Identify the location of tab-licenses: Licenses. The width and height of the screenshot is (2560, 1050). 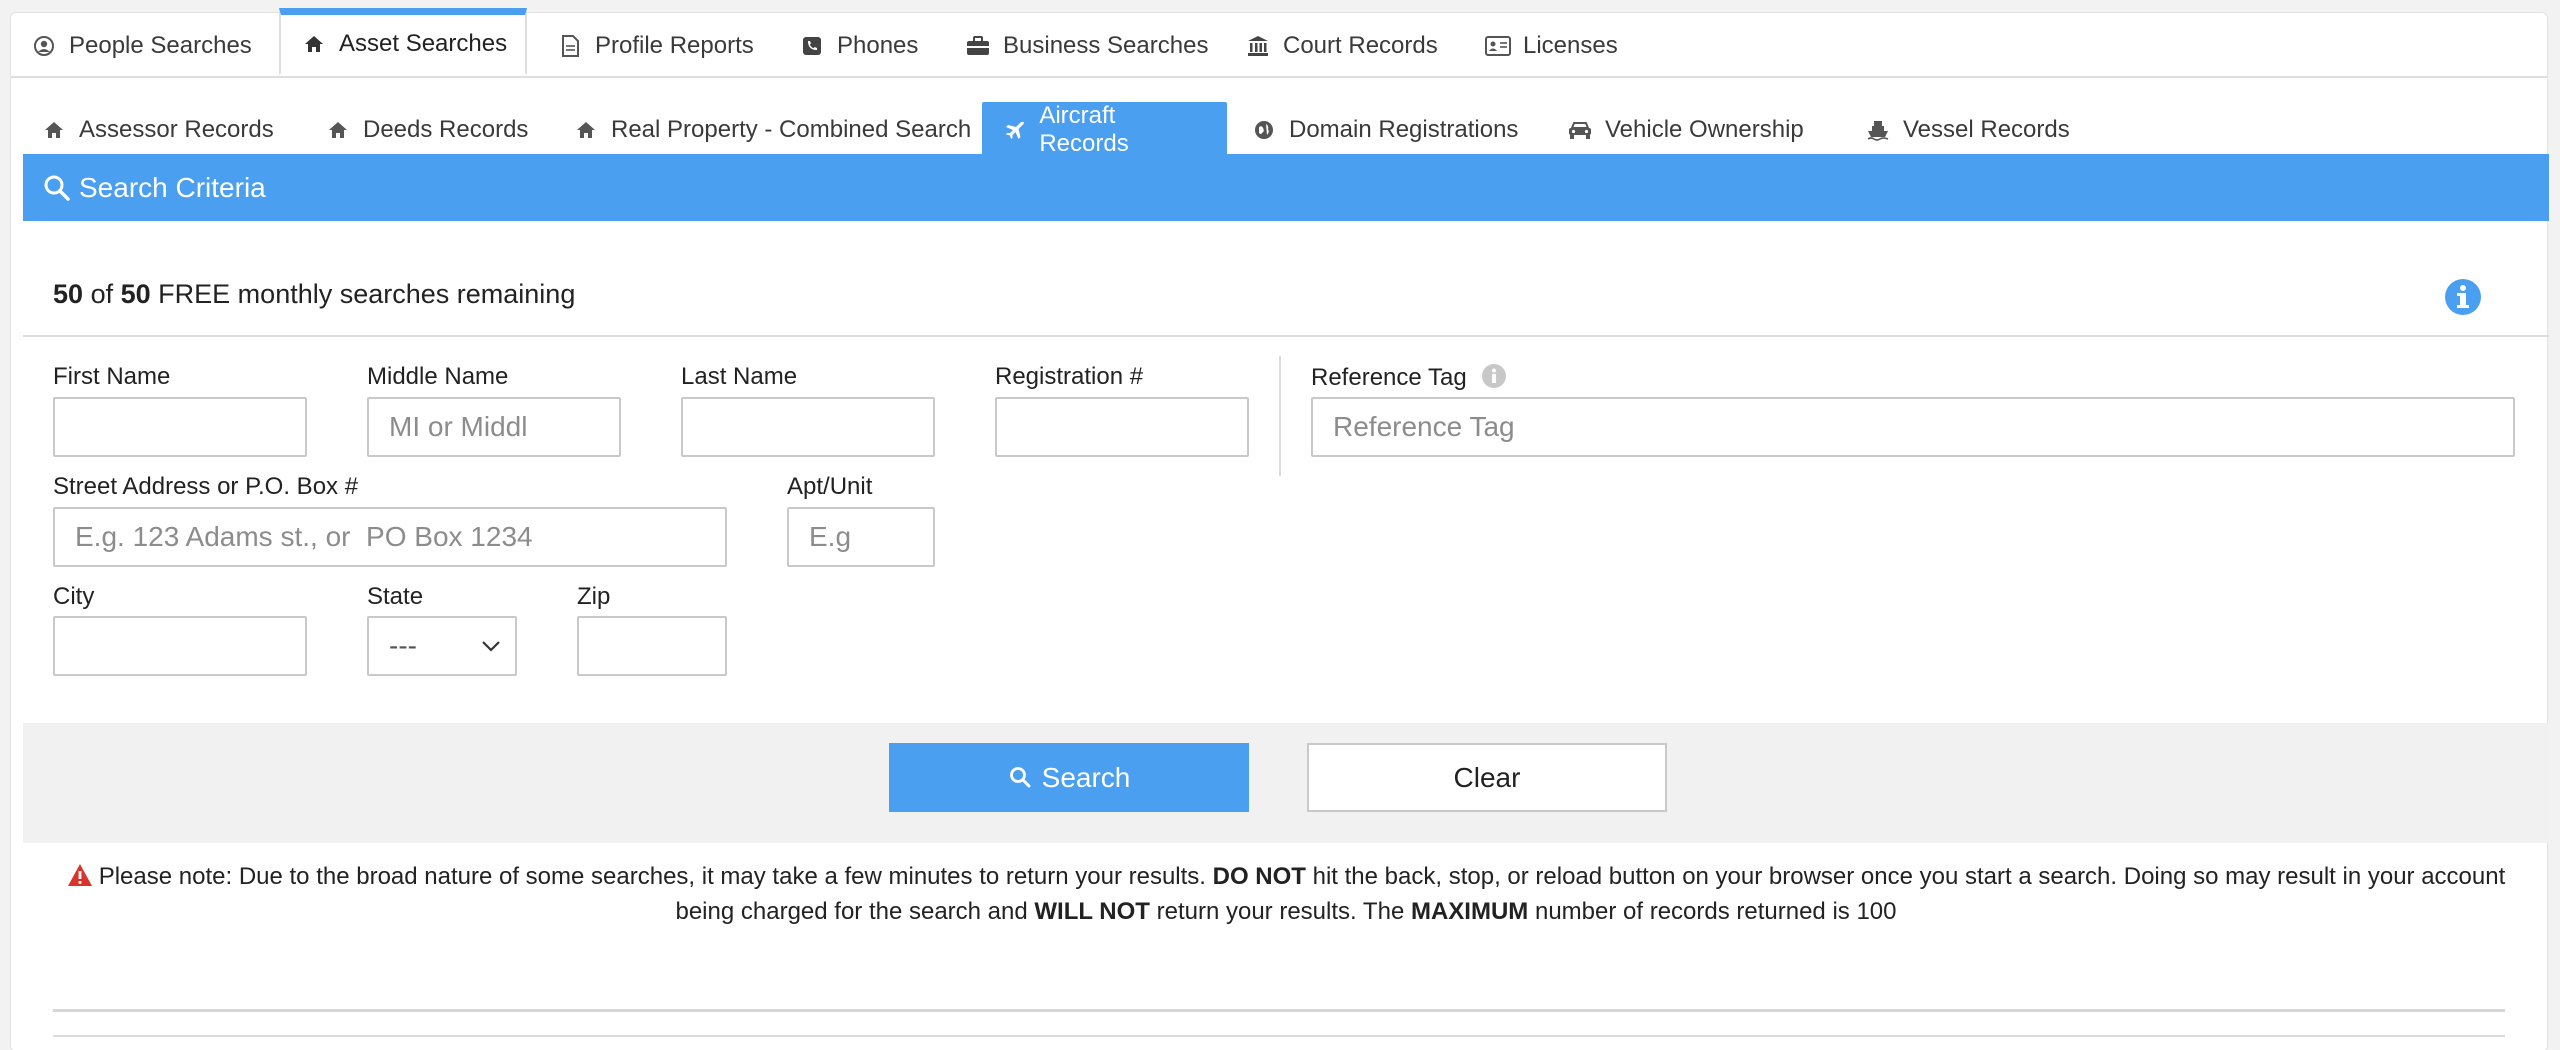
(1555, 45).